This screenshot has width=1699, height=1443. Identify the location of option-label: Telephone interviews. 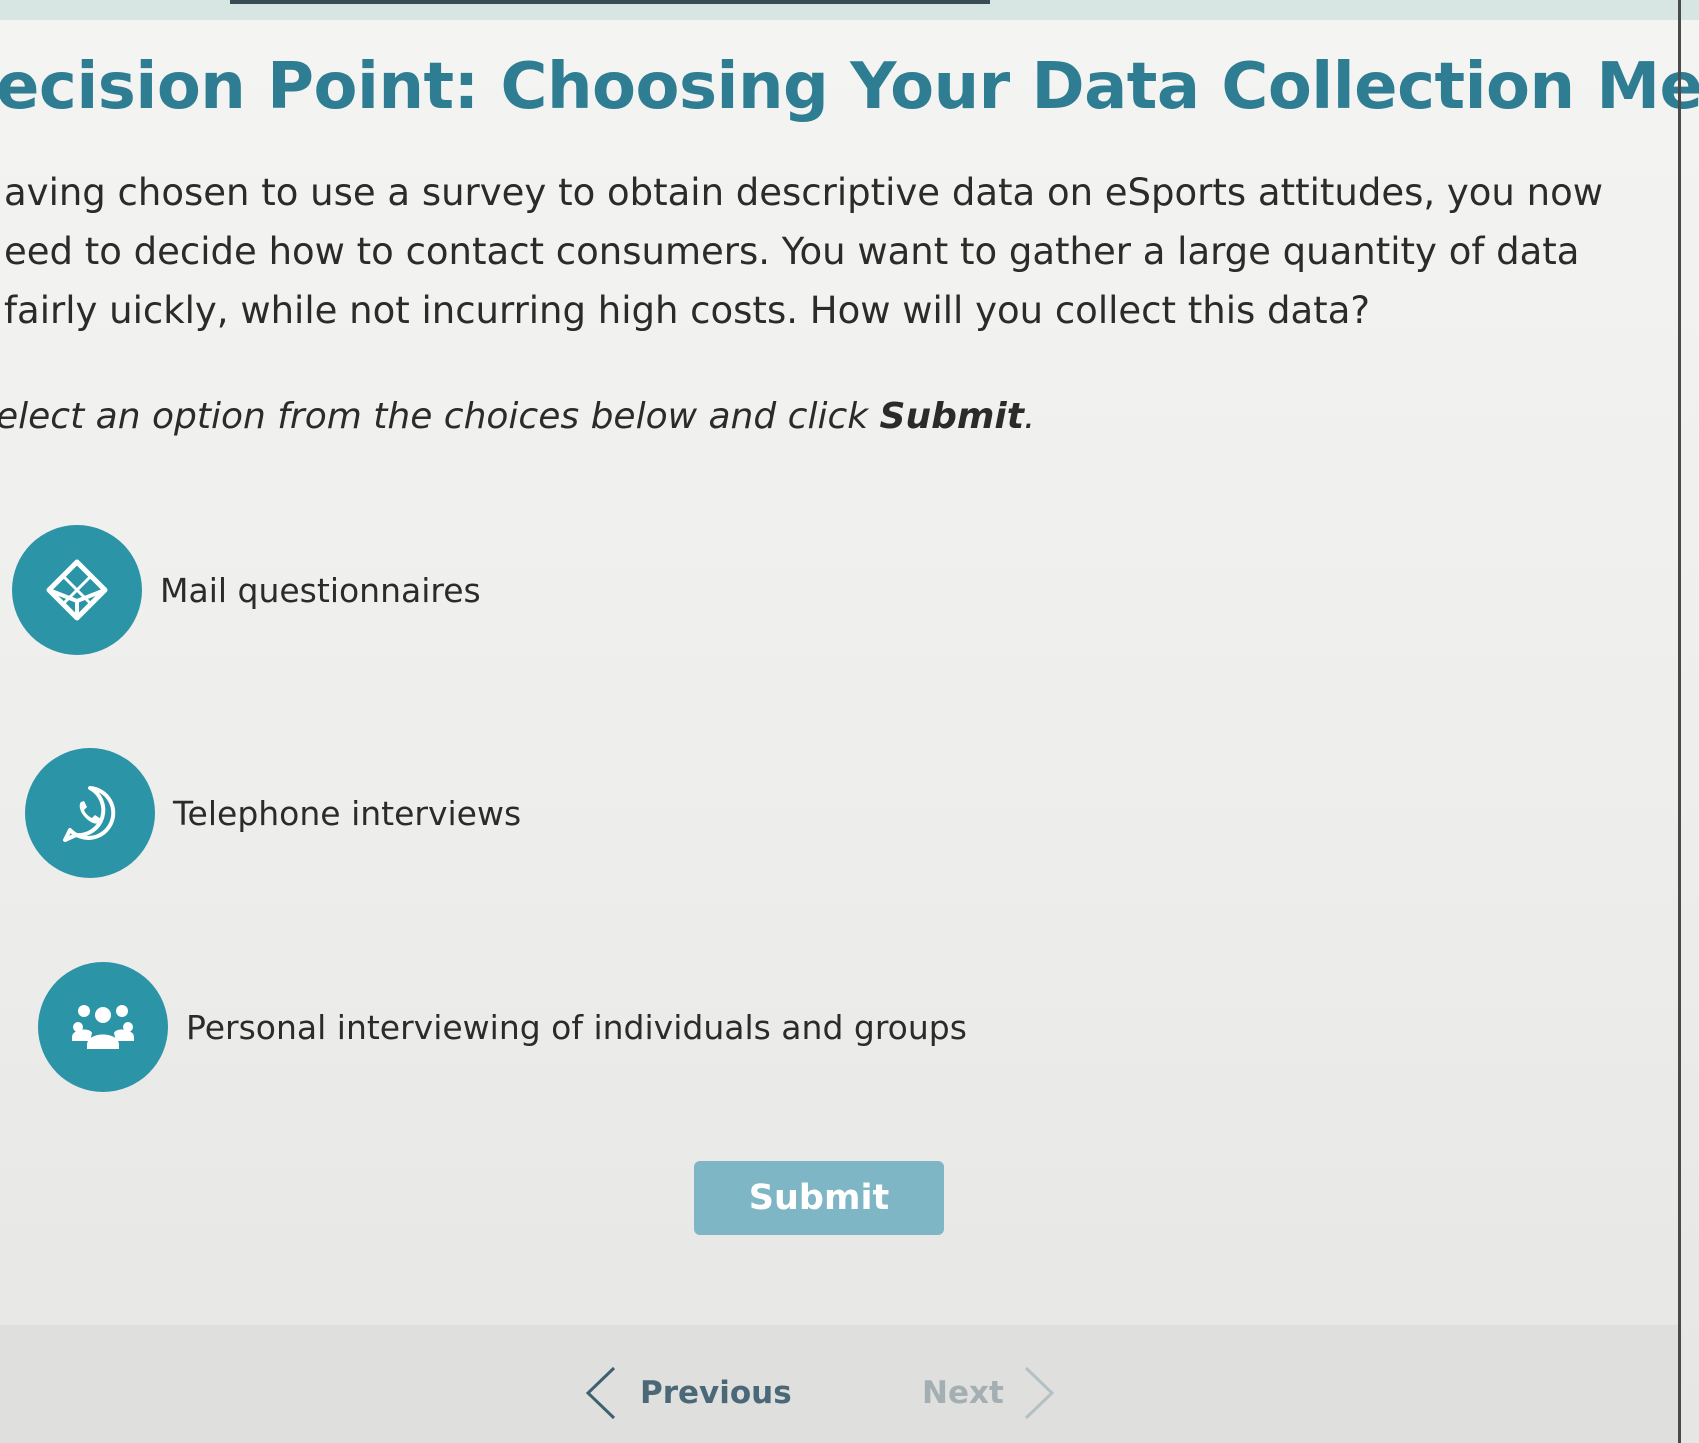
(347, 813).